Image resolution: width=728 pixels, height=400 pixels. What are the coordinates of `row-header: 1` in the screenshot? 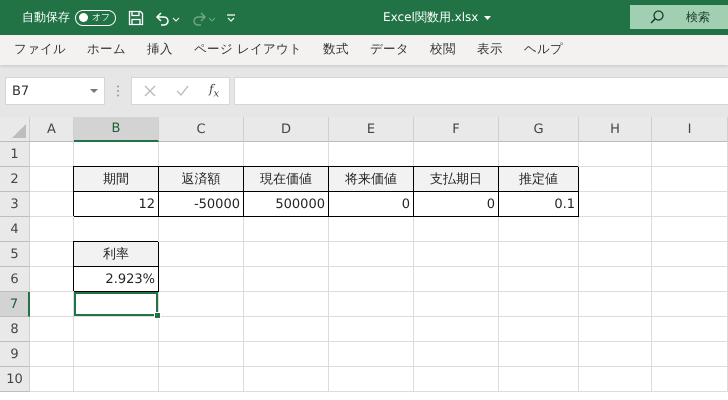 It's located at (15, 154).